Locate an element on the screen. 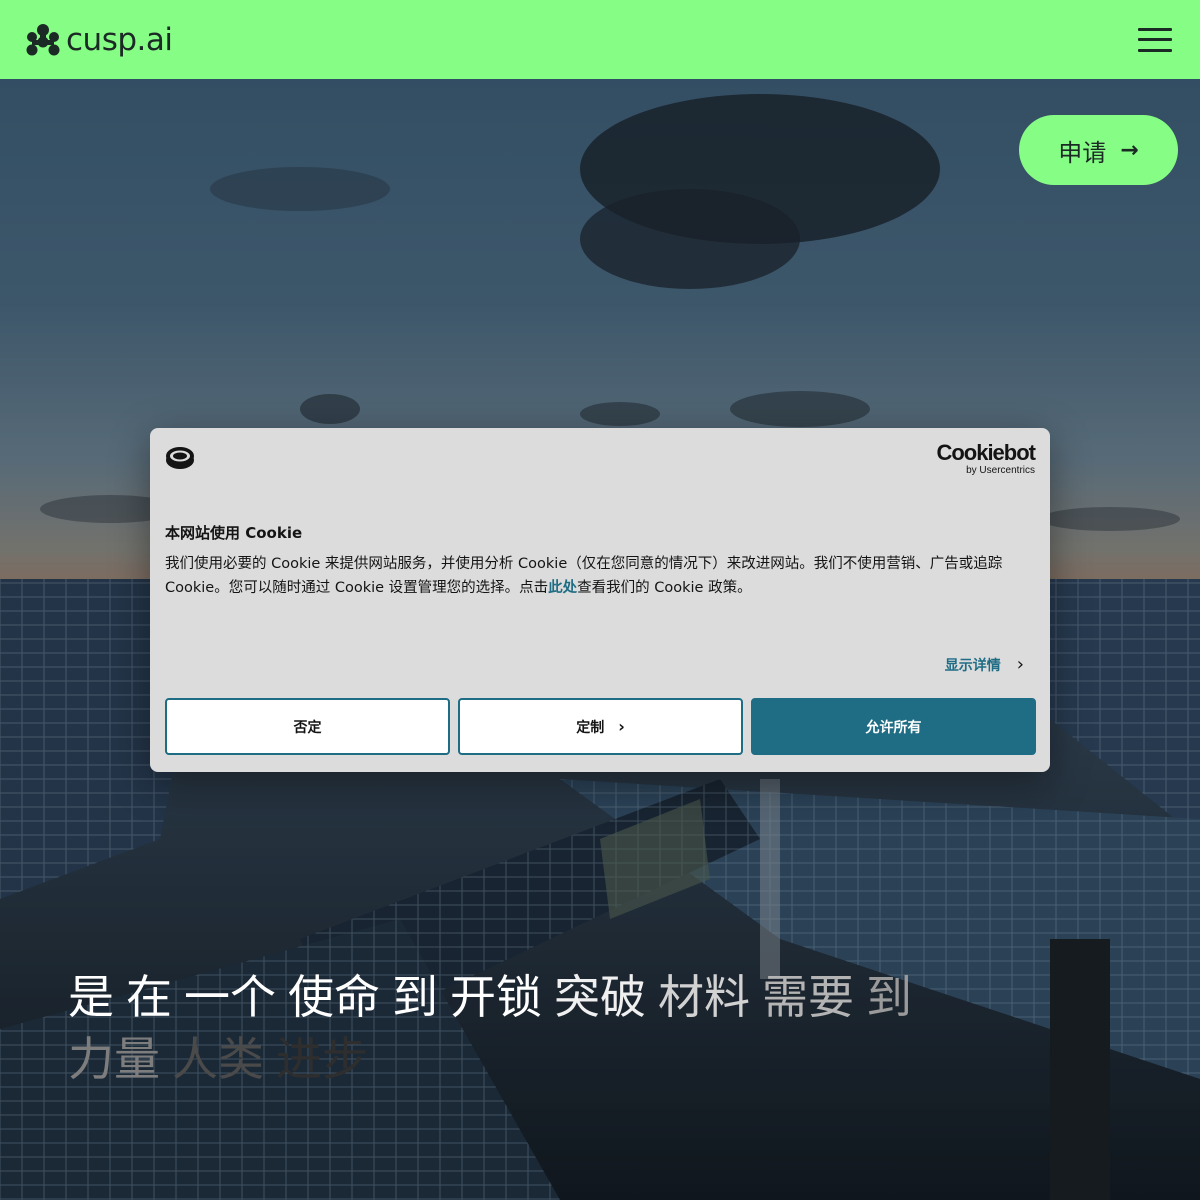  cookiebot-logo: Cookiebot by Usercentrics is located at coordinates (986, 458).